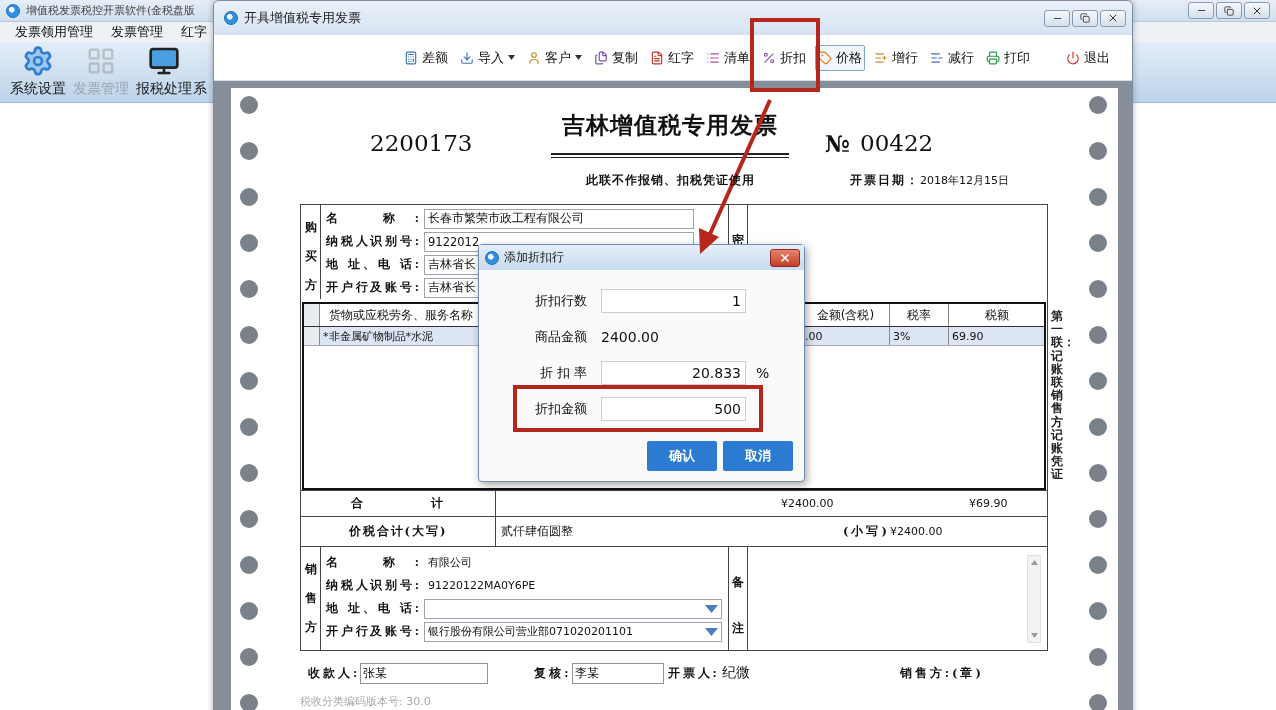 The image size is (1276, 710). What do you see at coordinates (964, 180) in the screenshot?
I see `invoice-date: 2018年12月15日` at bounding box center [964, 180].